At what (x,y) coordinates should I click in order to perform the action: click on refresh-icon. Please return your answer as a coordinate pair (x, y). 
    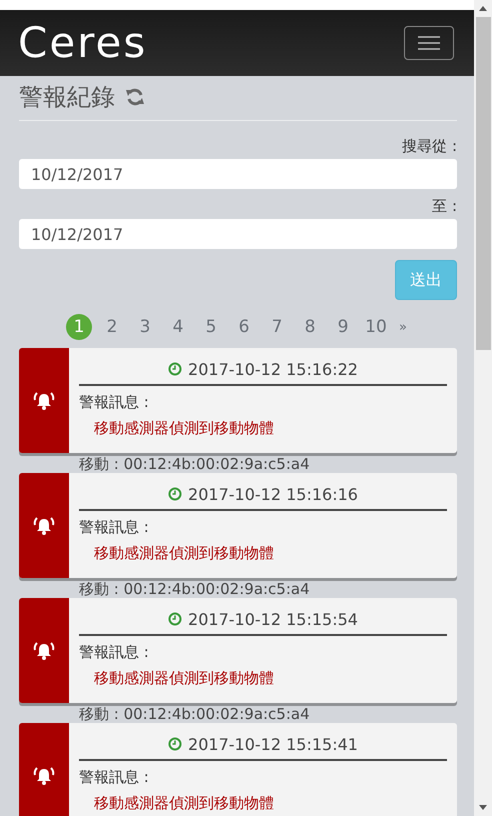
    Looking at the image, I should click on (135, 97).